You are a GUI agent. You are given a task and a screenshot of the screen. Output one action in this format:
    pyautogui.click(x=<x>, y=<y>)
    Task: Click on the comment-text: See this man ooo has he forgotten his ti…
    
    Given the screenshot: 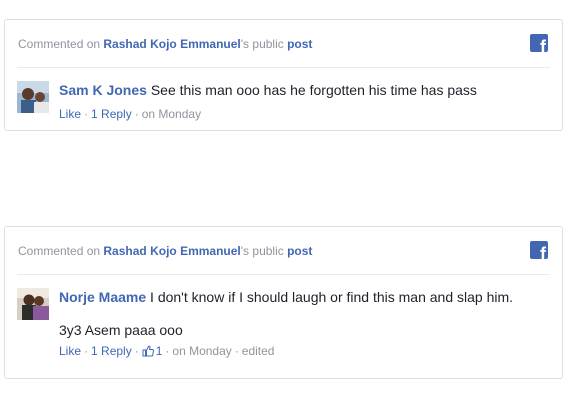 What is the action you would take?
    pyautogui.click(x=313, y=90)
    